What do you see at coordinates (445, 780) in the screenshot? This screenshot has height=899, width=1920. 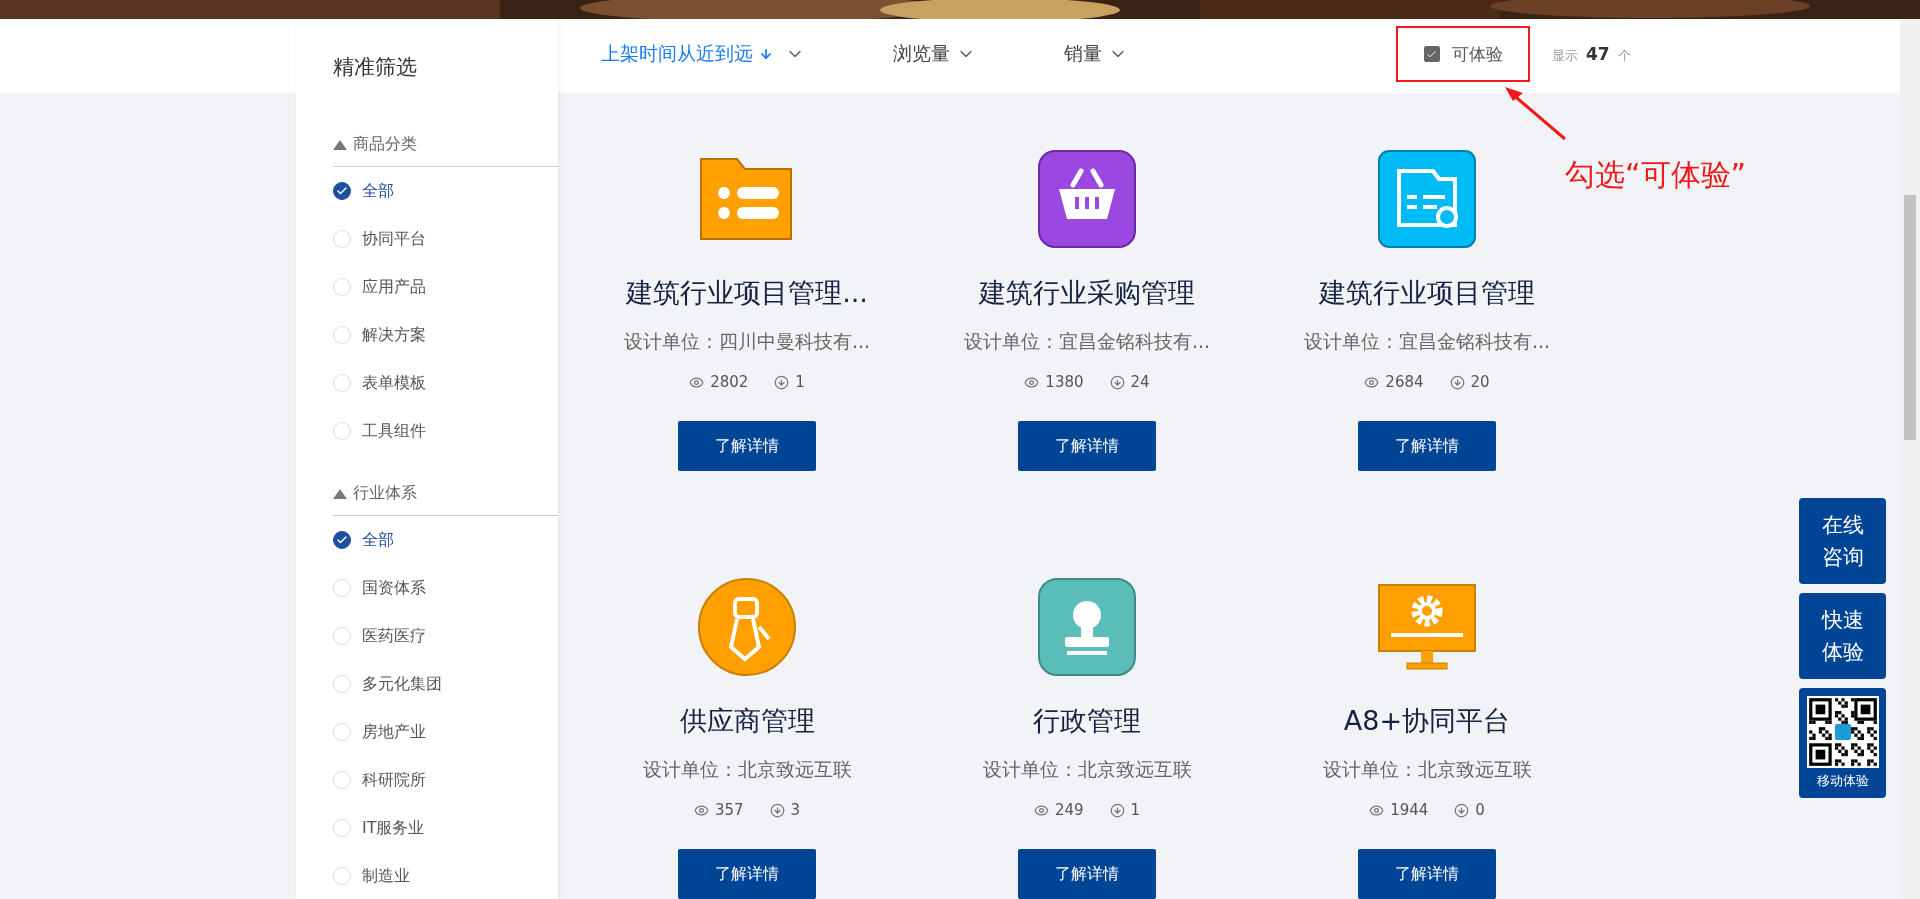 I see `filter-option: 科研院所` at bounding box center [445, 780].